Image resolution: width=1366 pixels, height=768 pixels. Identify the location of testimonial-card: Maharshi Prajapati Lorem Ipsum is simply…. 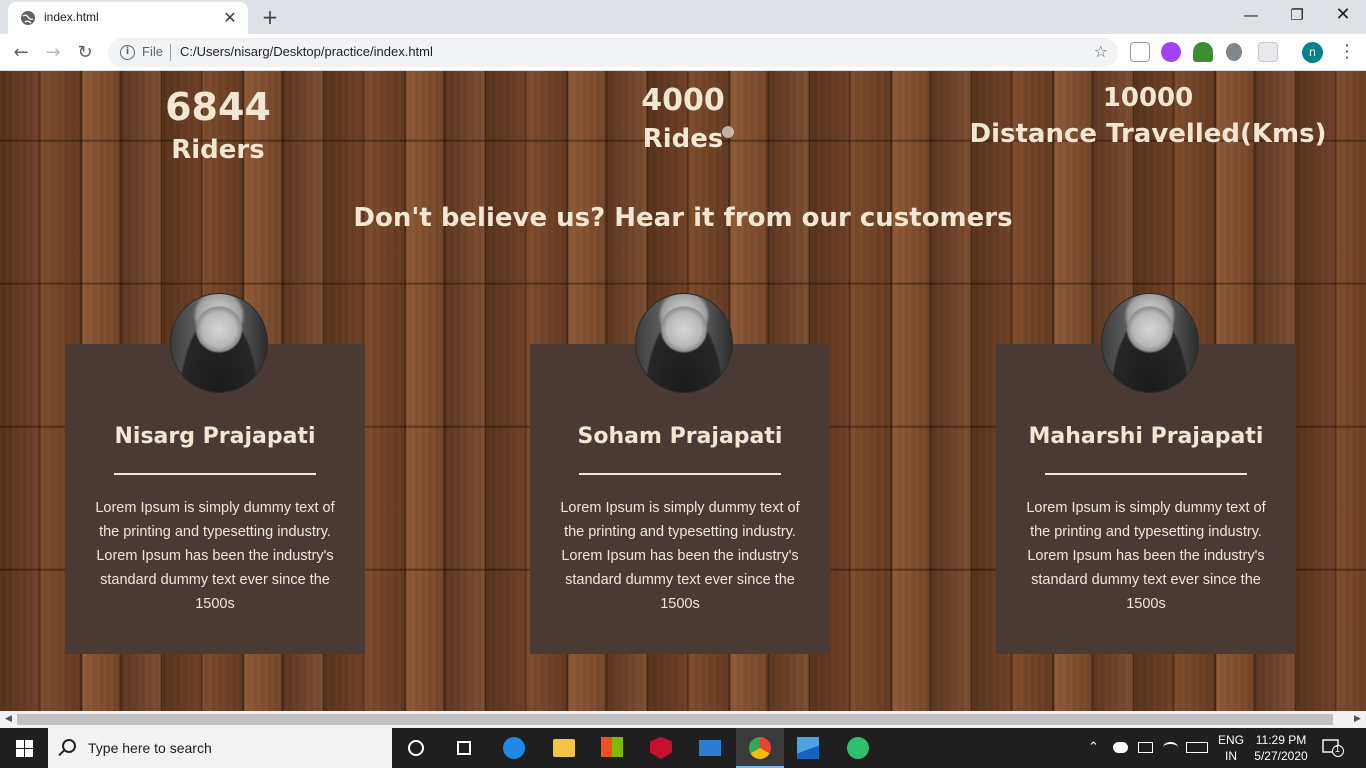
(1146, 473).